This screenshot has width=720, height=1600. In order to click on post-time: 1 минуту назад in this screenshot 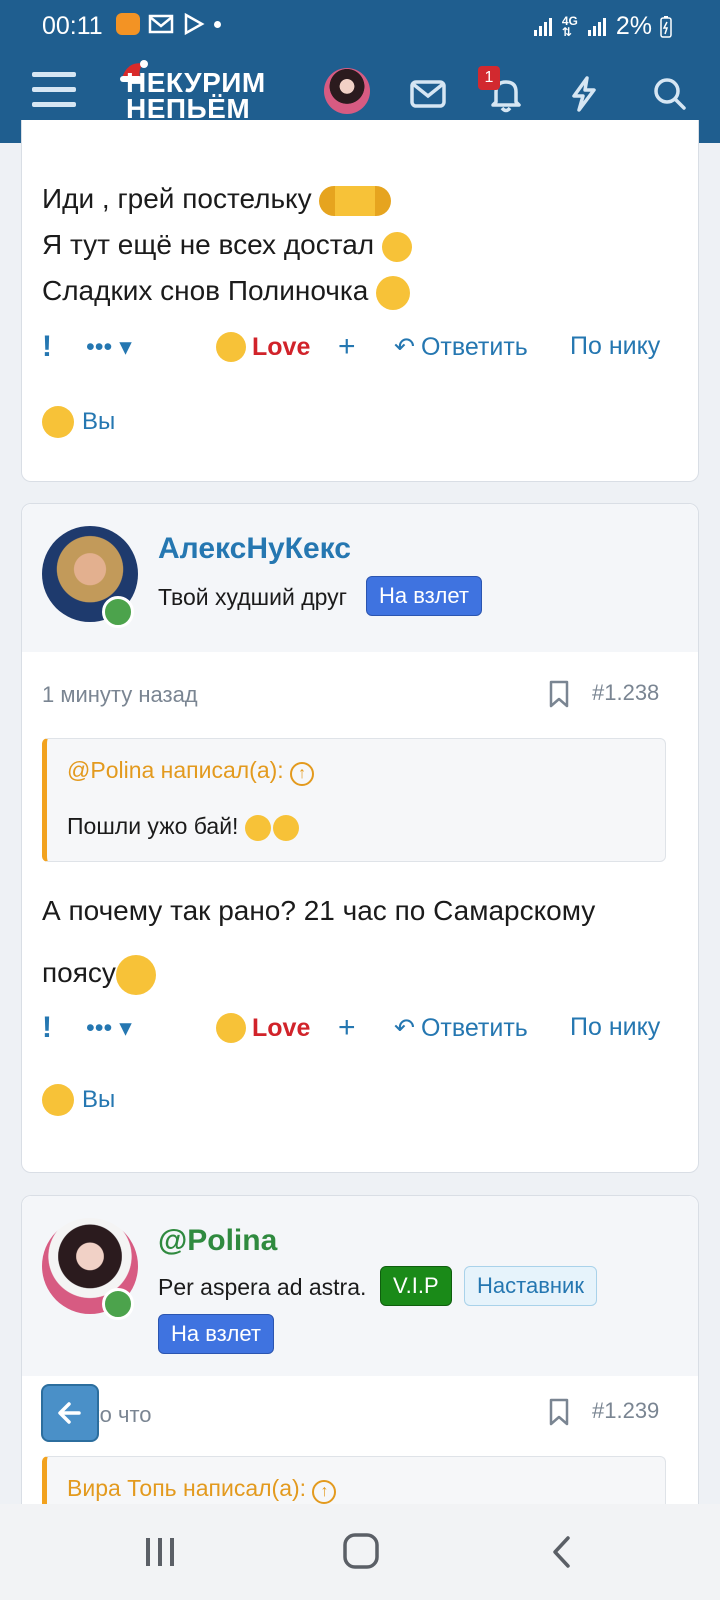, I will do `click(120, 695)`.